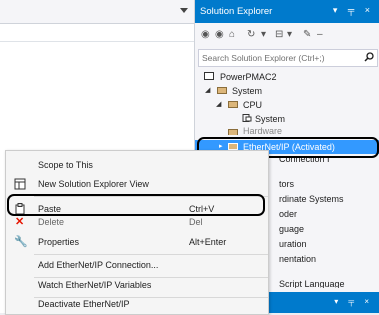  I want to click on search-icon, so click(369, 57).